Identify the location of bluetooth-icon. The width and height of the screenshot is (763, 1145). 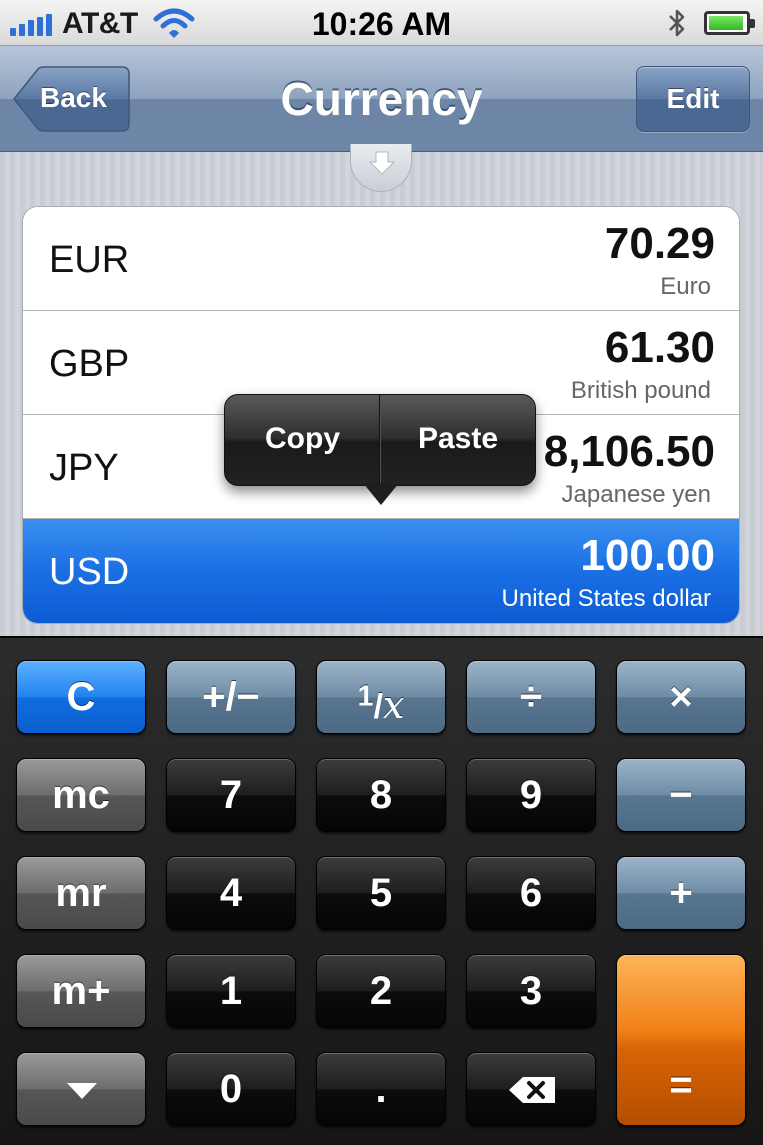
(677, 23).